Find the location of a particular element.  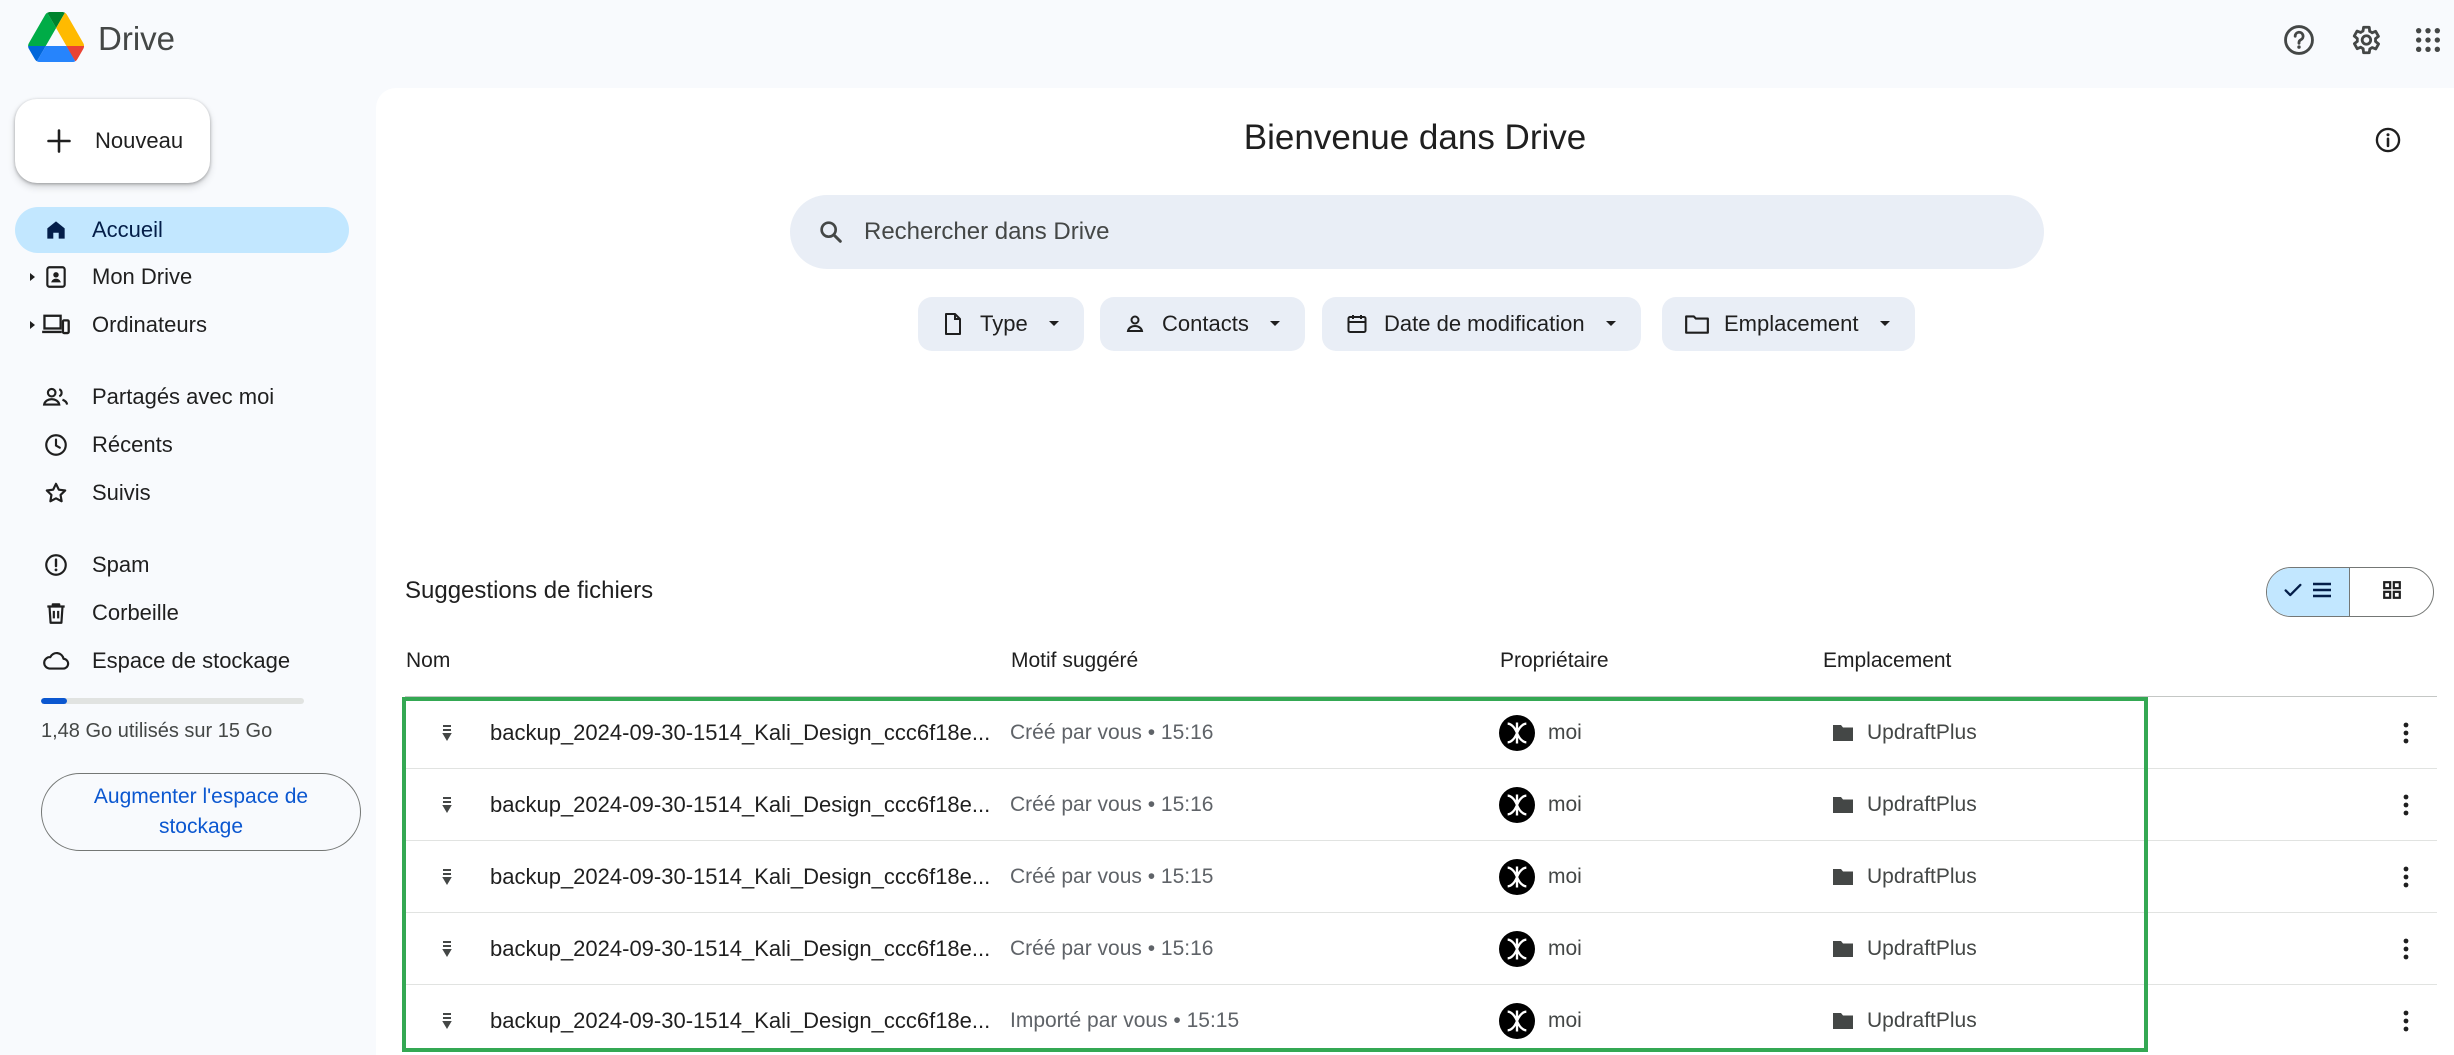

sidebar-item-starred: Suivis is located at coordinates (182, 493).